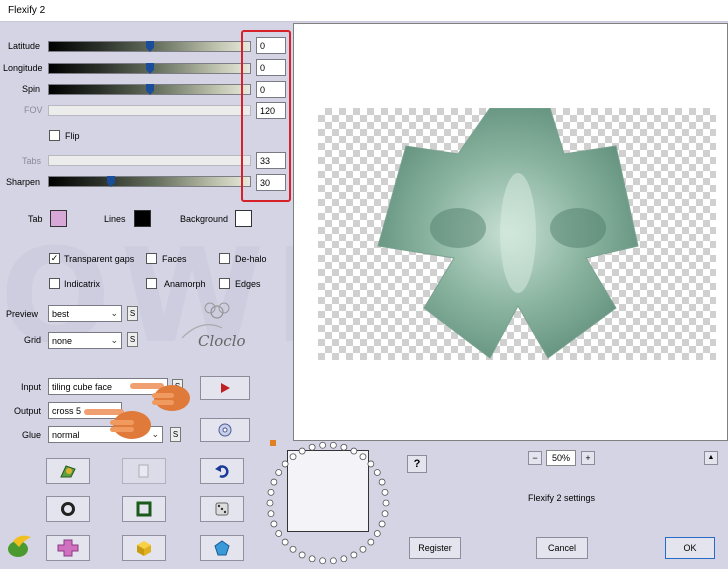 The image size is (728, 569). Describe the element at coordinates (58, 218) in the screenshot. I see `tab-color-swatch` at that location.